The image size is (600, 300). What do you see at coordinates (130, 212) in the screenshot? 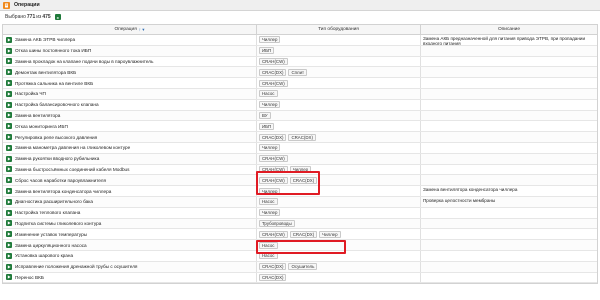
I see `operation-cell: Настройка теплового клапана` at bounding box center [130, 212].